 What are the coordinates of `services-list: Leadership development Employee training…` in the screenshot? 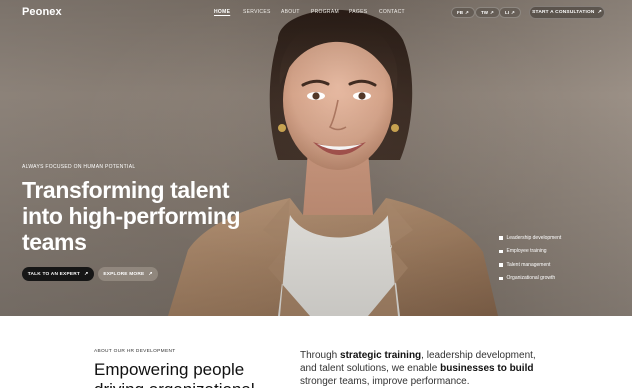 It's located at (530, 258).